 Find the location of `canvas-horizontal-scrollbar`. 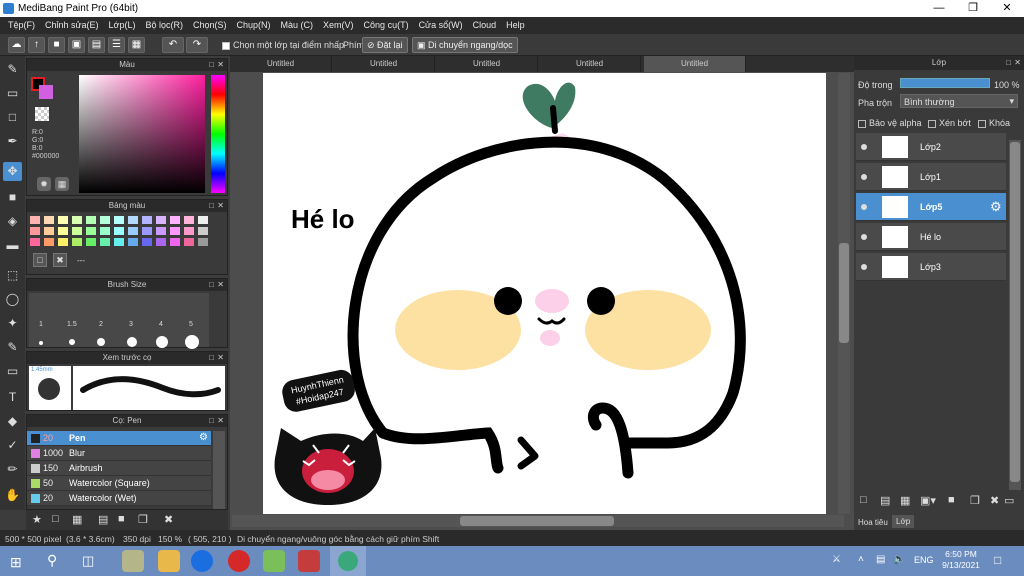

canvas-horizontal-scrollbar is located at coordinates (538, 521).